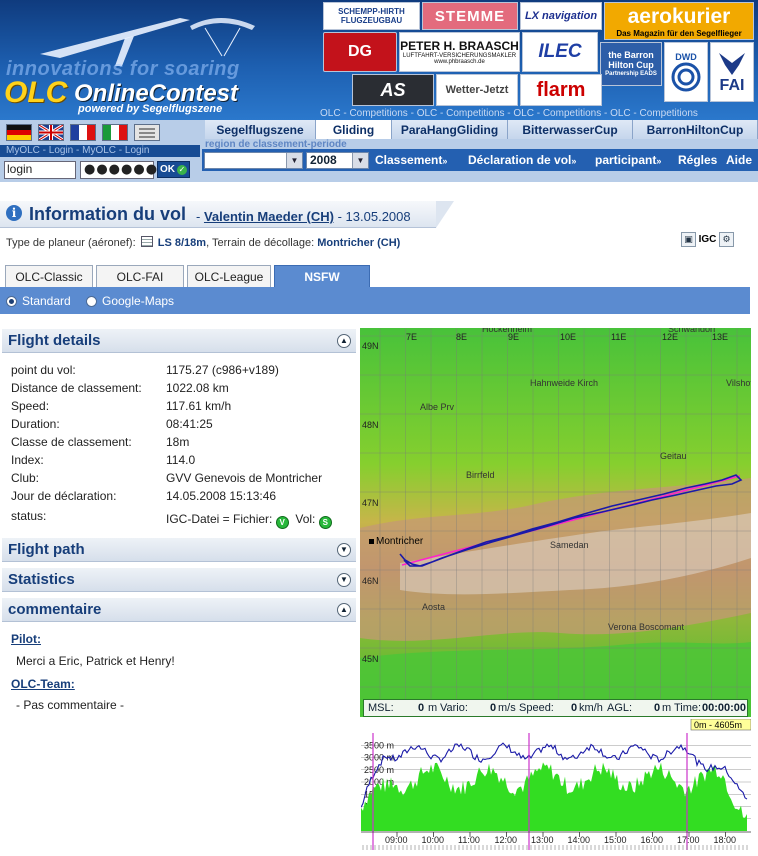  What do you see at coordinates (51, 132) in the screenshot?
I see `flag-uk-icon` at bounding box center [51, 132].